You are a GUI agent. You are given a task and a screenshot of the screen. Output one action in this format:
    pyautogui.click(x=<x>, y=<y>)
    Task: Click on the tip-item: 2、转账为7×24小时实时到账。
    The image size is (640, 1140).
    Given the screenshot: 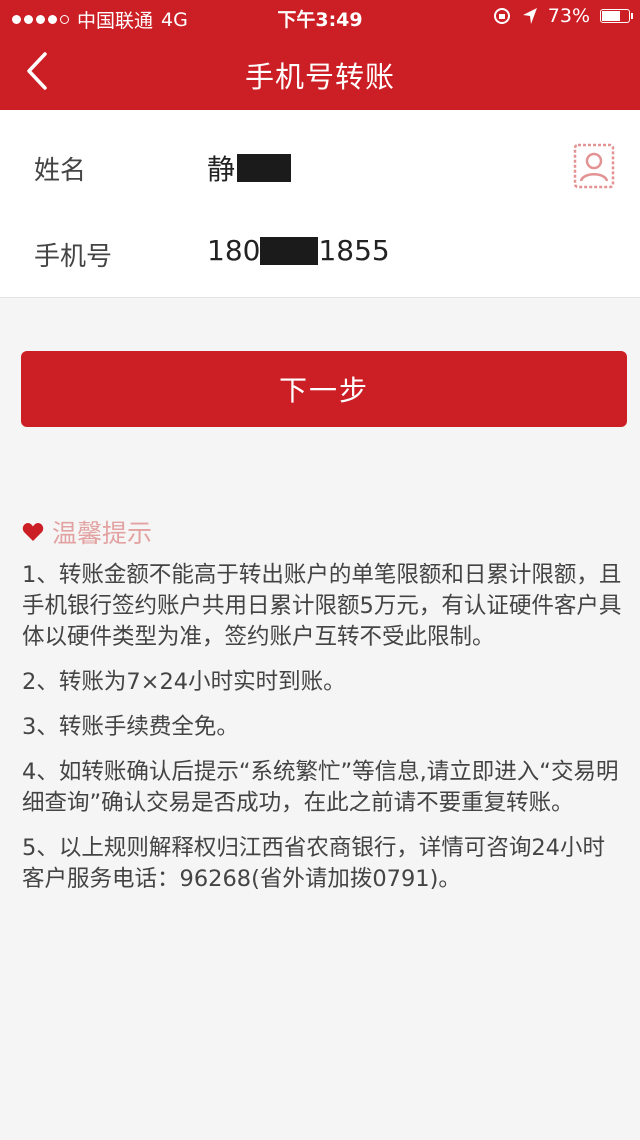 What is the action you would take?
    pyautogui.click(x=184, y=682)
    